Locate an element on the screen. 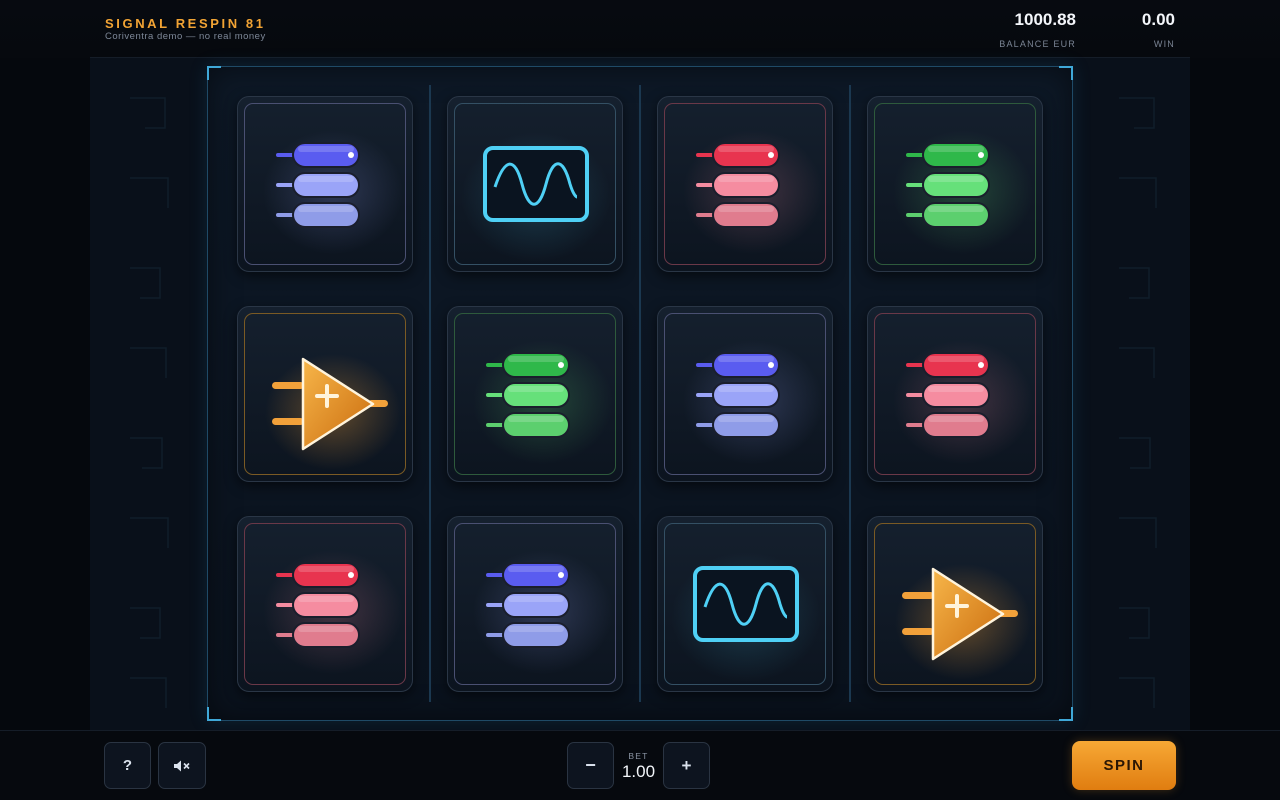  spin-button: SPIN is located at coordinates (1124, 765).